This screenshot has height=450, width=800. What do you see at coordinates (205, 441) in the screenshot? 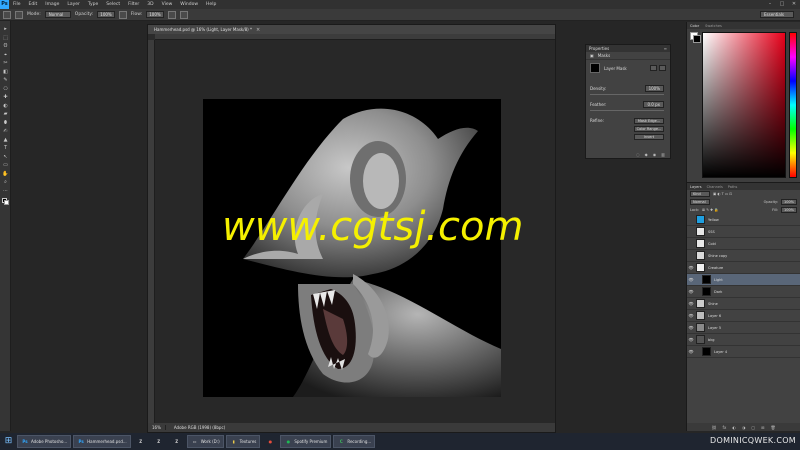
I see `taskbar-item: ▭ Work (D:)` at bounding box center [205, 441].